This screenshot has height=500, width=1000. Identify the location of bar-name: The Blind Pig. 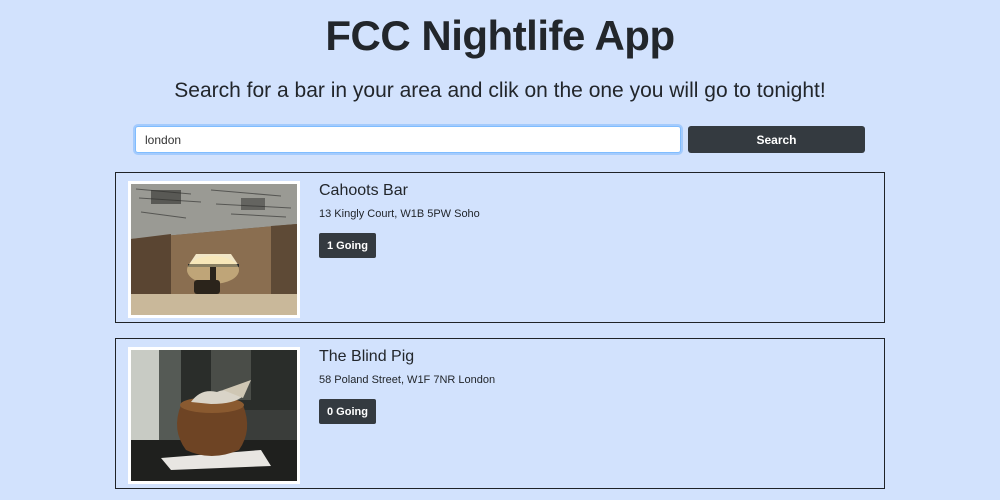
(366, 357).